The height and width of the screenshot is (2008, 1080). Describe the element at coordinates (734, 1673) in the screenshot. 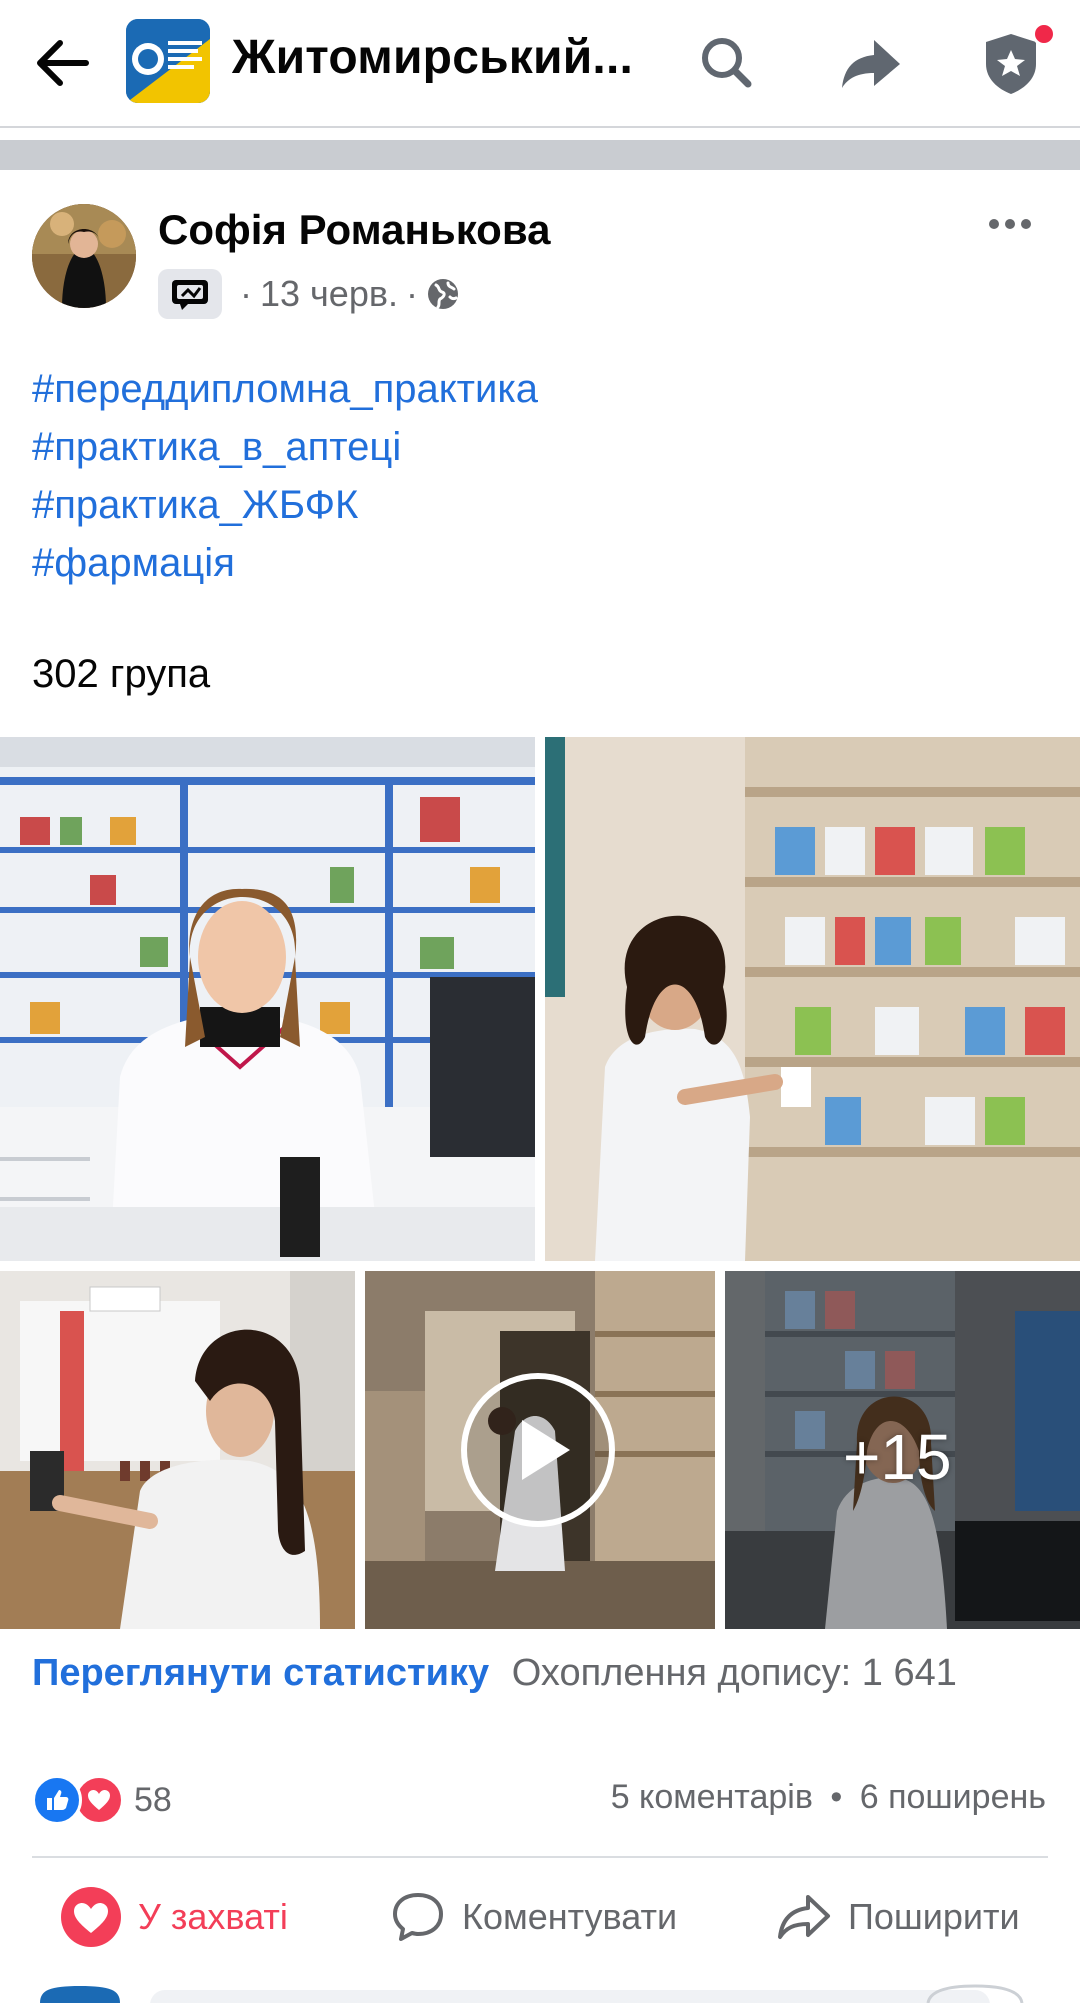

I see `post-reach: Охоплення допису: 1 641` at that location.